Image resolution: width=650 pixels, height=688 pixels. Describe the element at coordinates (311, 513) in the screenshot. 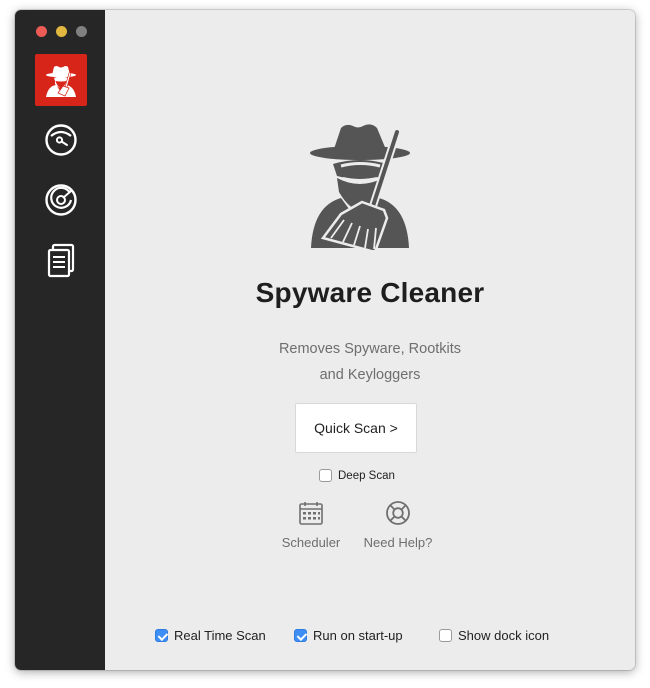

I see `calendar-icon` at that location.